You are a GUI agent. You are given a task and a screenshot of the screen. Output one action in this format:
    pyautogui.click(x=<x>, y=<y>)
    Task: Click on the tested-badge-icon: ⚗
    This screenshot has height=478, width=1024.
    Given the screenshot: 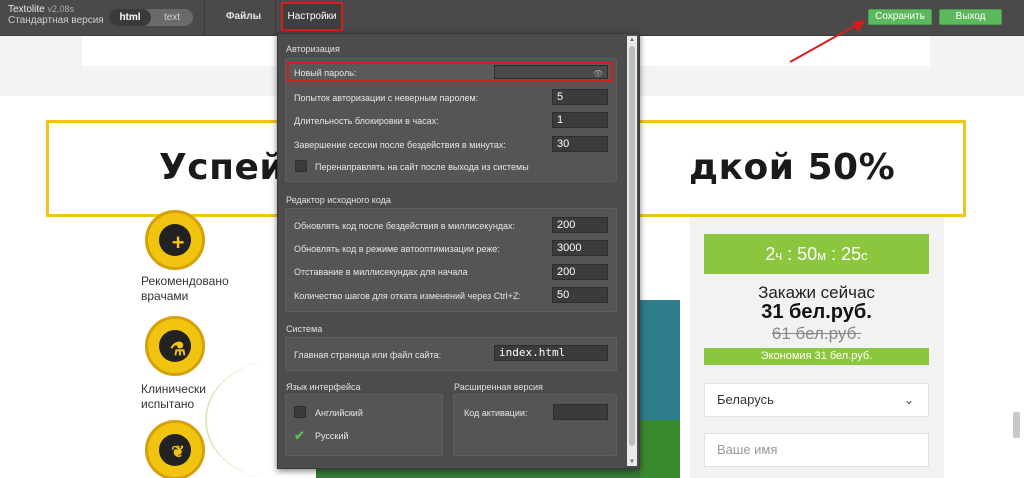 What is the action you would take?
    pyautogui.click(x=175, y=346)
    